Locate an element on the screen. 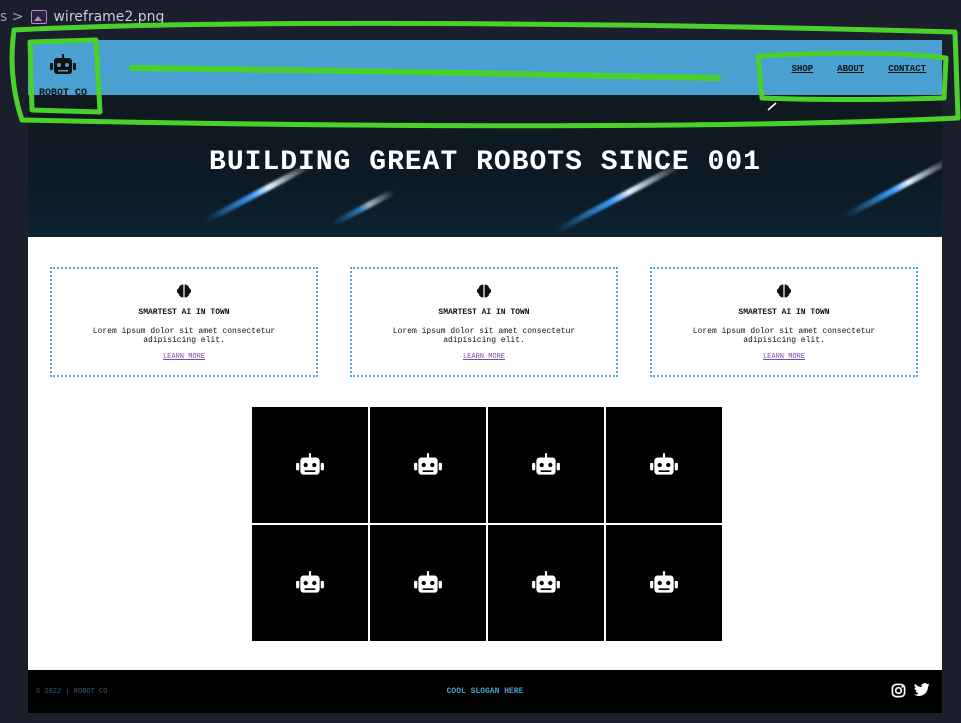  breadcrumb-previous: s > is located at coordinates (11, 17).